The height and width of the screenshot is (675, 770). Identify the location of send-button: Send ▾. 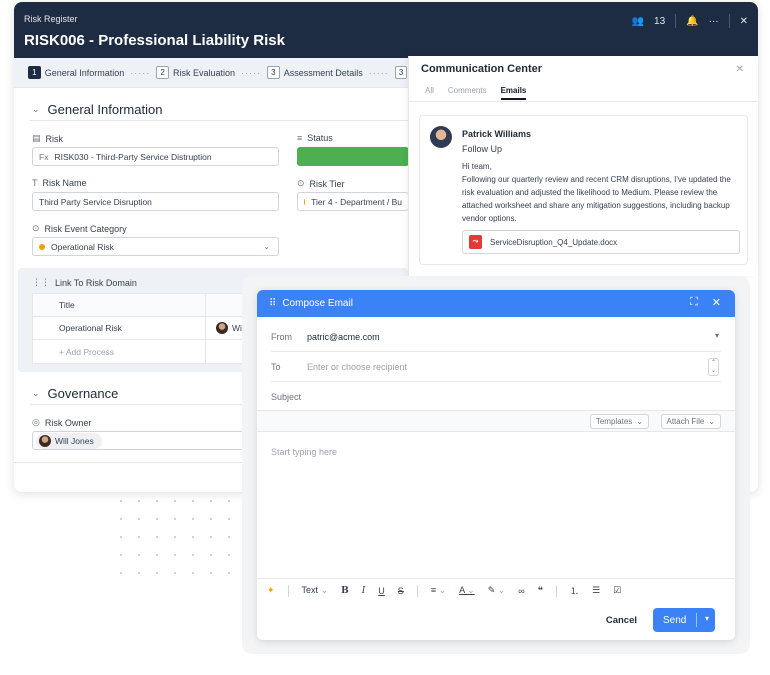
(684, 620).